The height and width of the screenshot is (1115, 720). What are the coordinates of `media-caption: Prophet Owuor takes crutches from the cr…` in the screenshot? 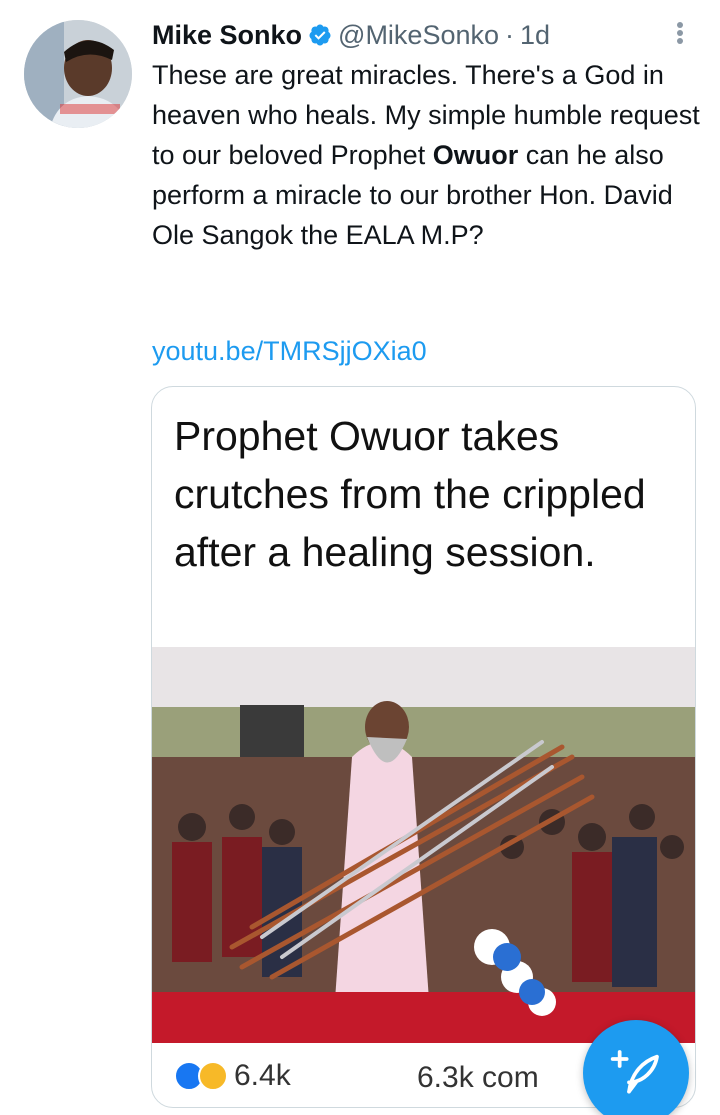 It's located at (410, 494).